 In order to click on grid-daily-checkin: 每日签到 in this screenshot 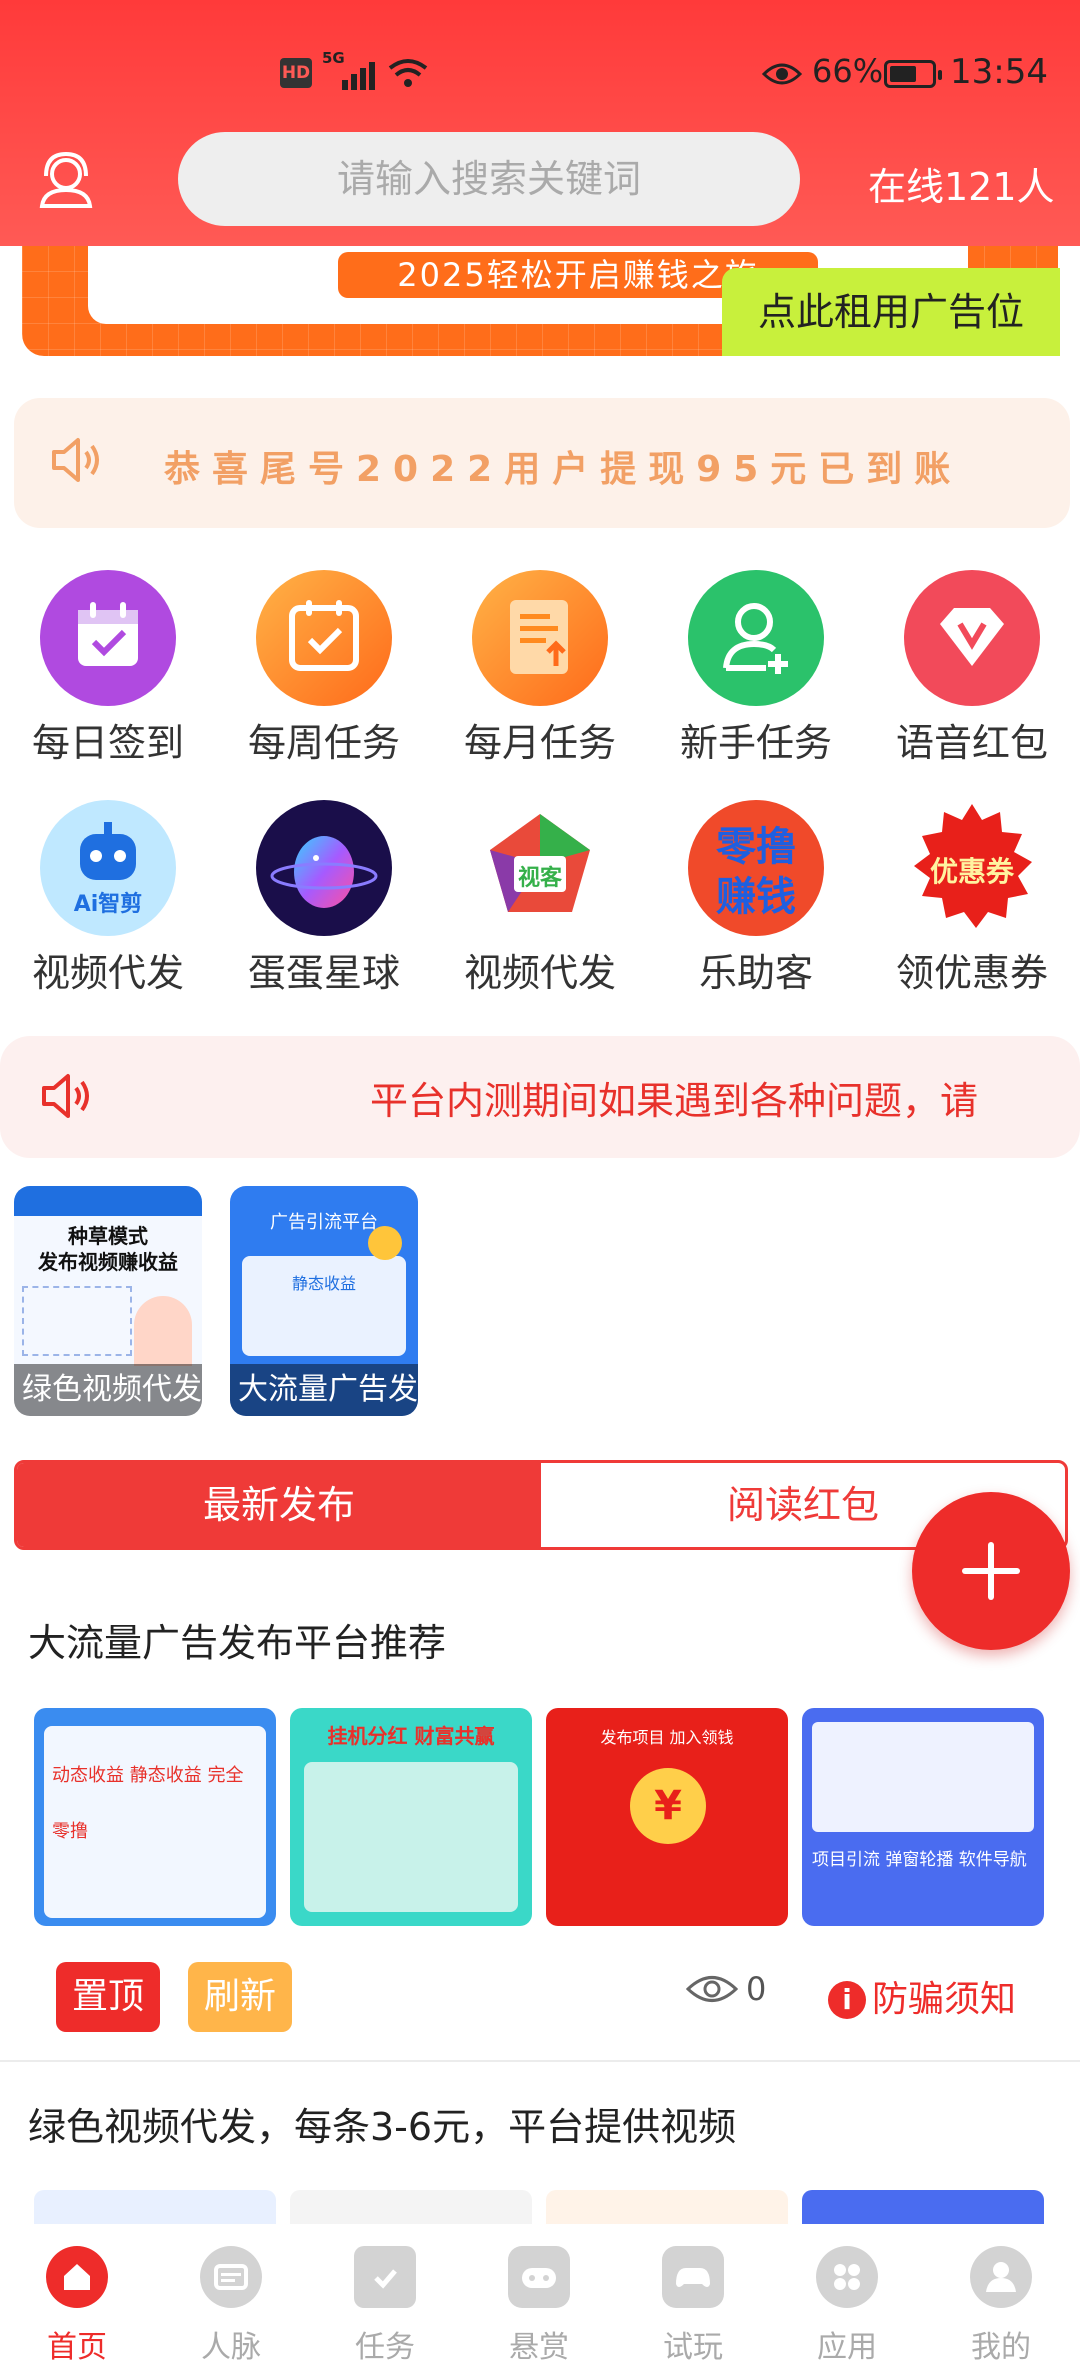, I will do `click(108, 680)`.